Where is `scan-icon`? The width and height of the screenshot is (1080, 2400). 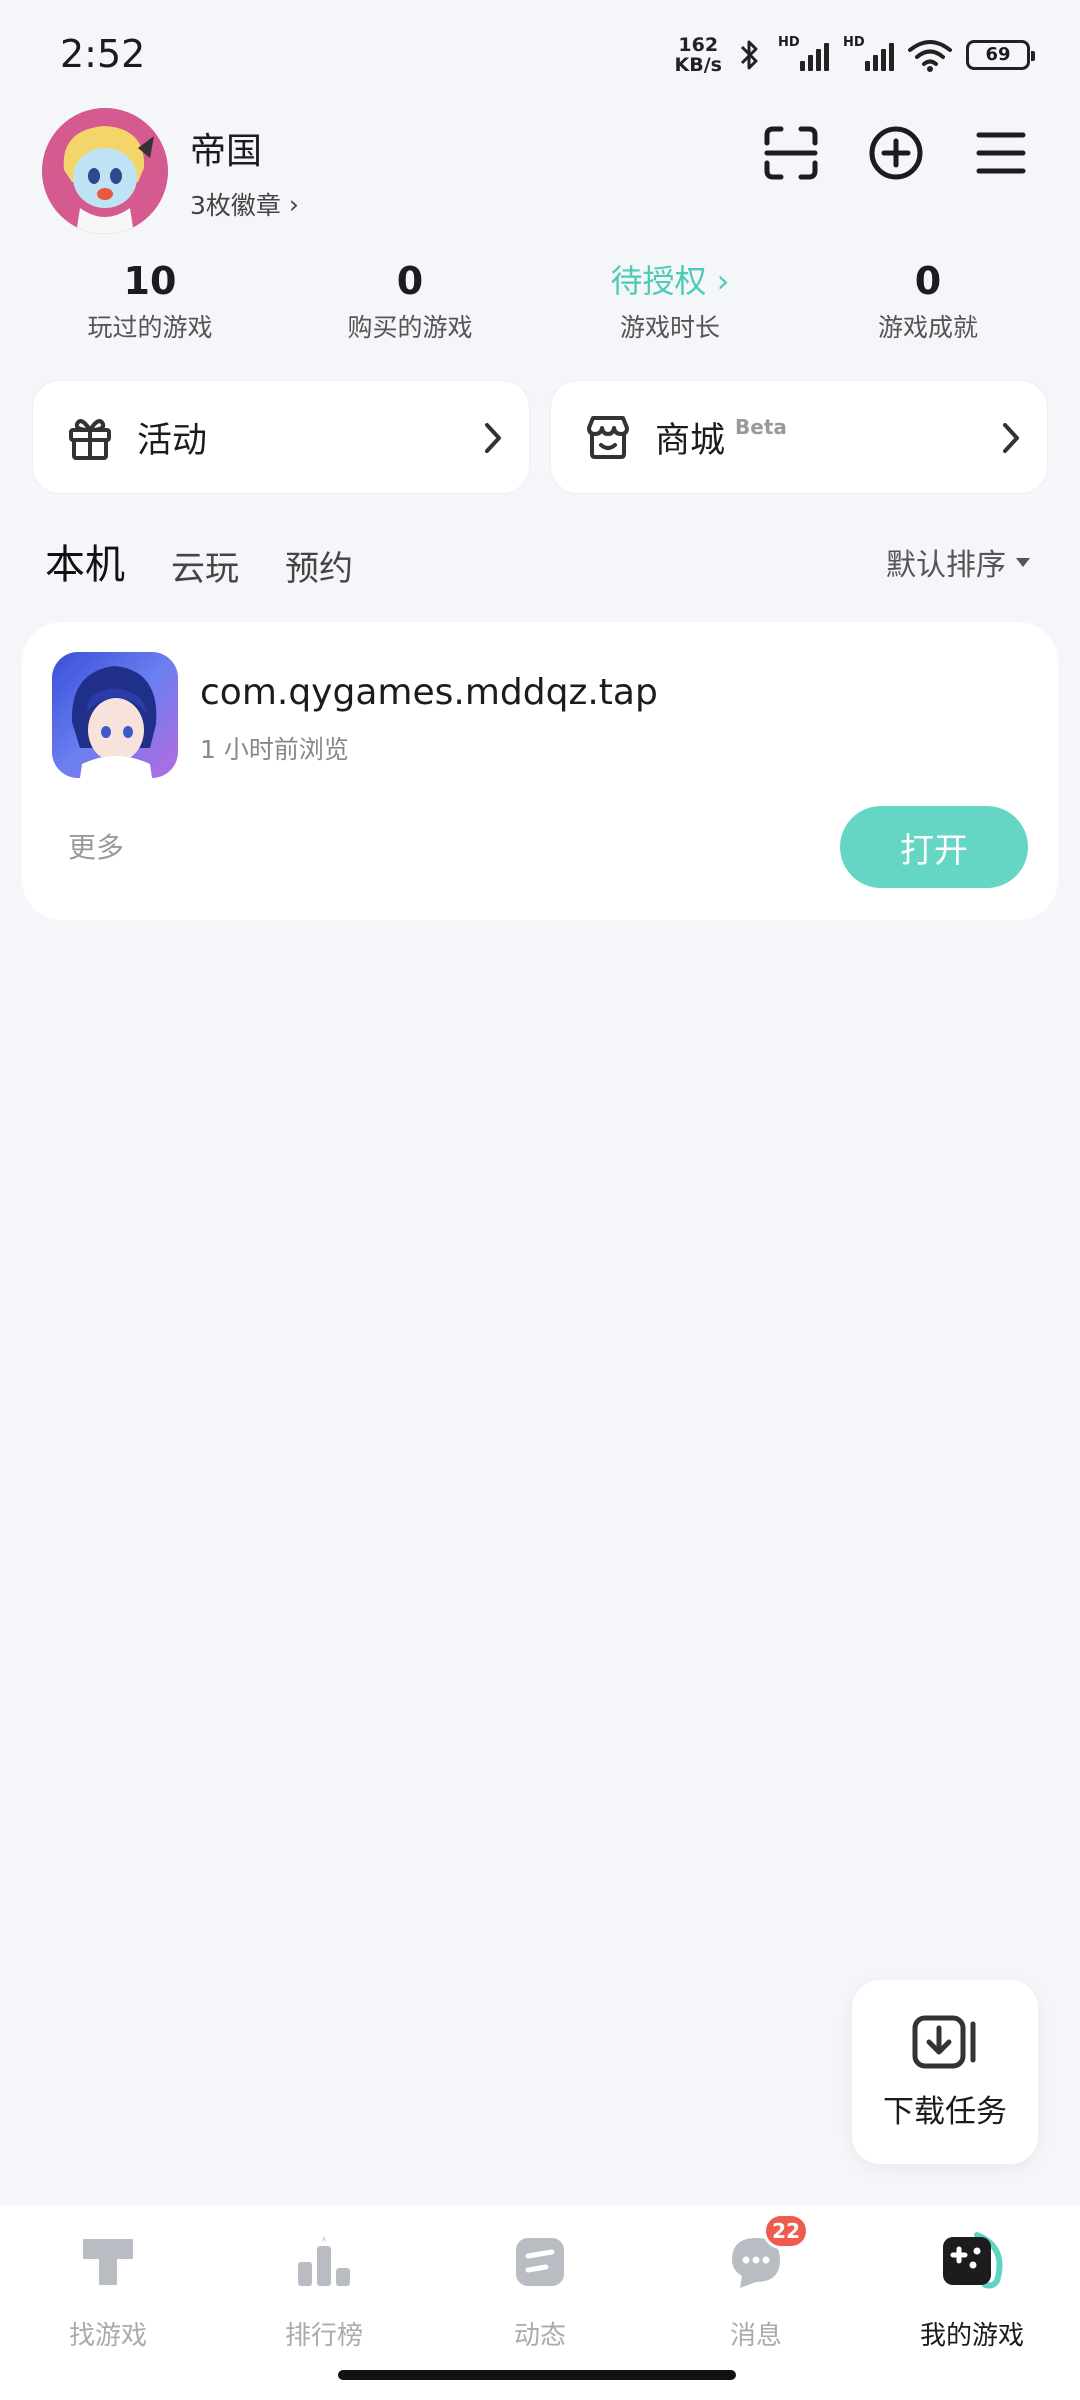
scan-icon is located at coordinates (791, 153).